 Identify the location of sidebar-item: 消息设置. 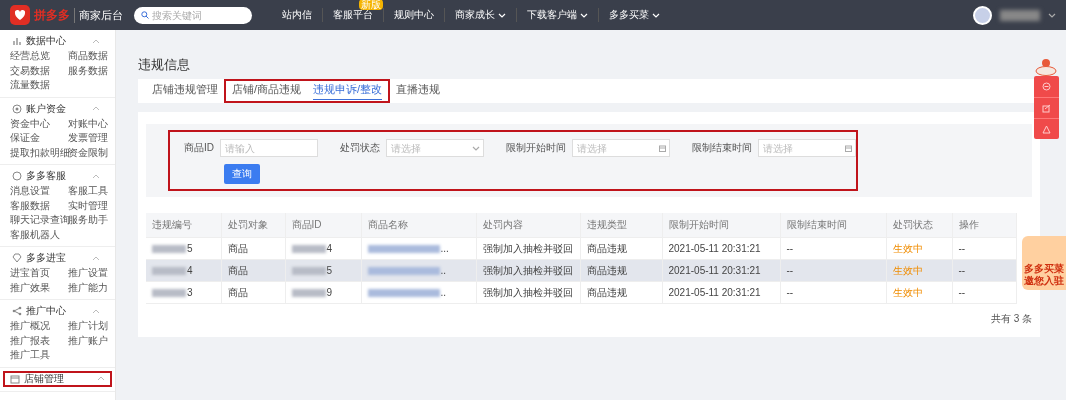
(39, 191).